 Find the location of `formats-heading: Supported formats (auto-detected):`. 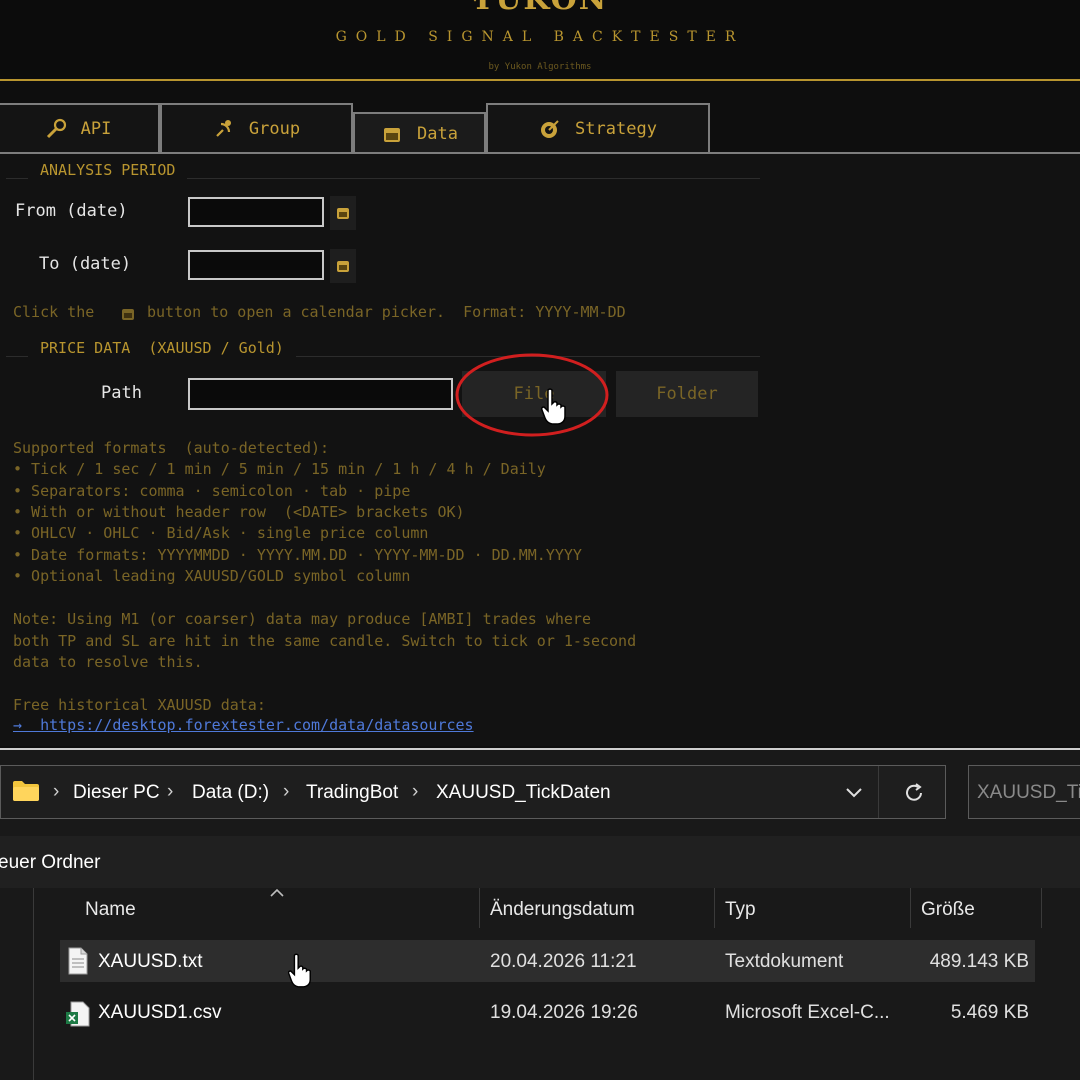

formats-heading: Supported formats (auto-detected): is located at coordinates (171, 448).